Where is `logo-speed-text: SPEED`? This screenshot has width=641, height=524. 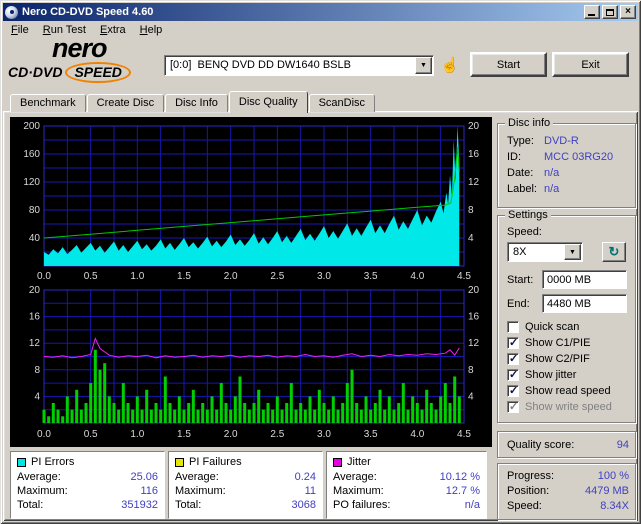
logo-speed-text: SPEED is located at coordinates (98, 72).